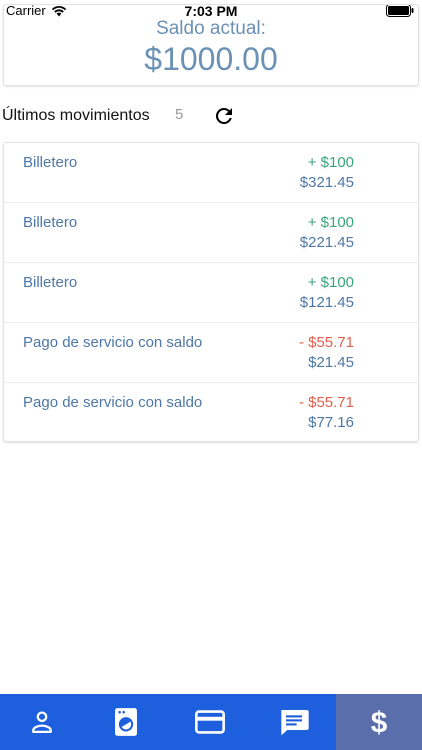 This screenshot has width=422, height=750. What do you see at coordinates (331, 422) in the screenshot?
I see `movement-balance: $77.16` at bounding box center [331, 422].